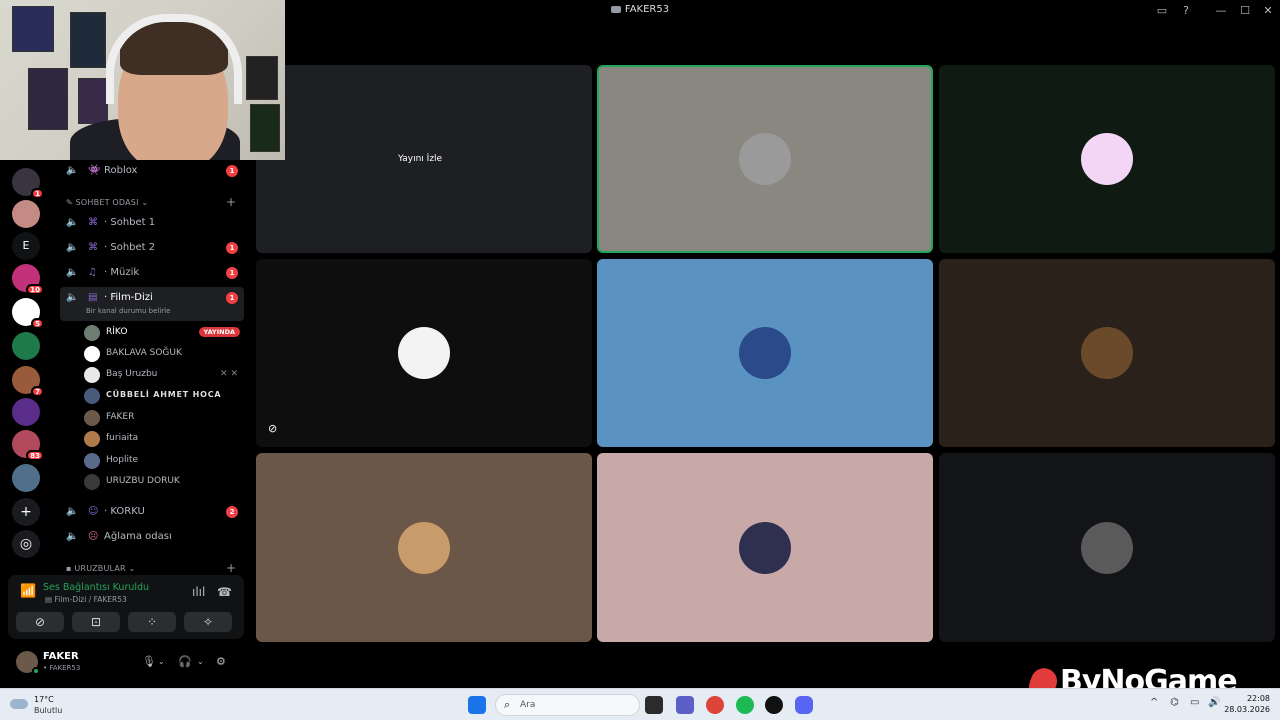 This screenshot has width=1280, height=720. Describe the element at coordinates (774, 705) in the screenshot. I see `app-icon` at that location.